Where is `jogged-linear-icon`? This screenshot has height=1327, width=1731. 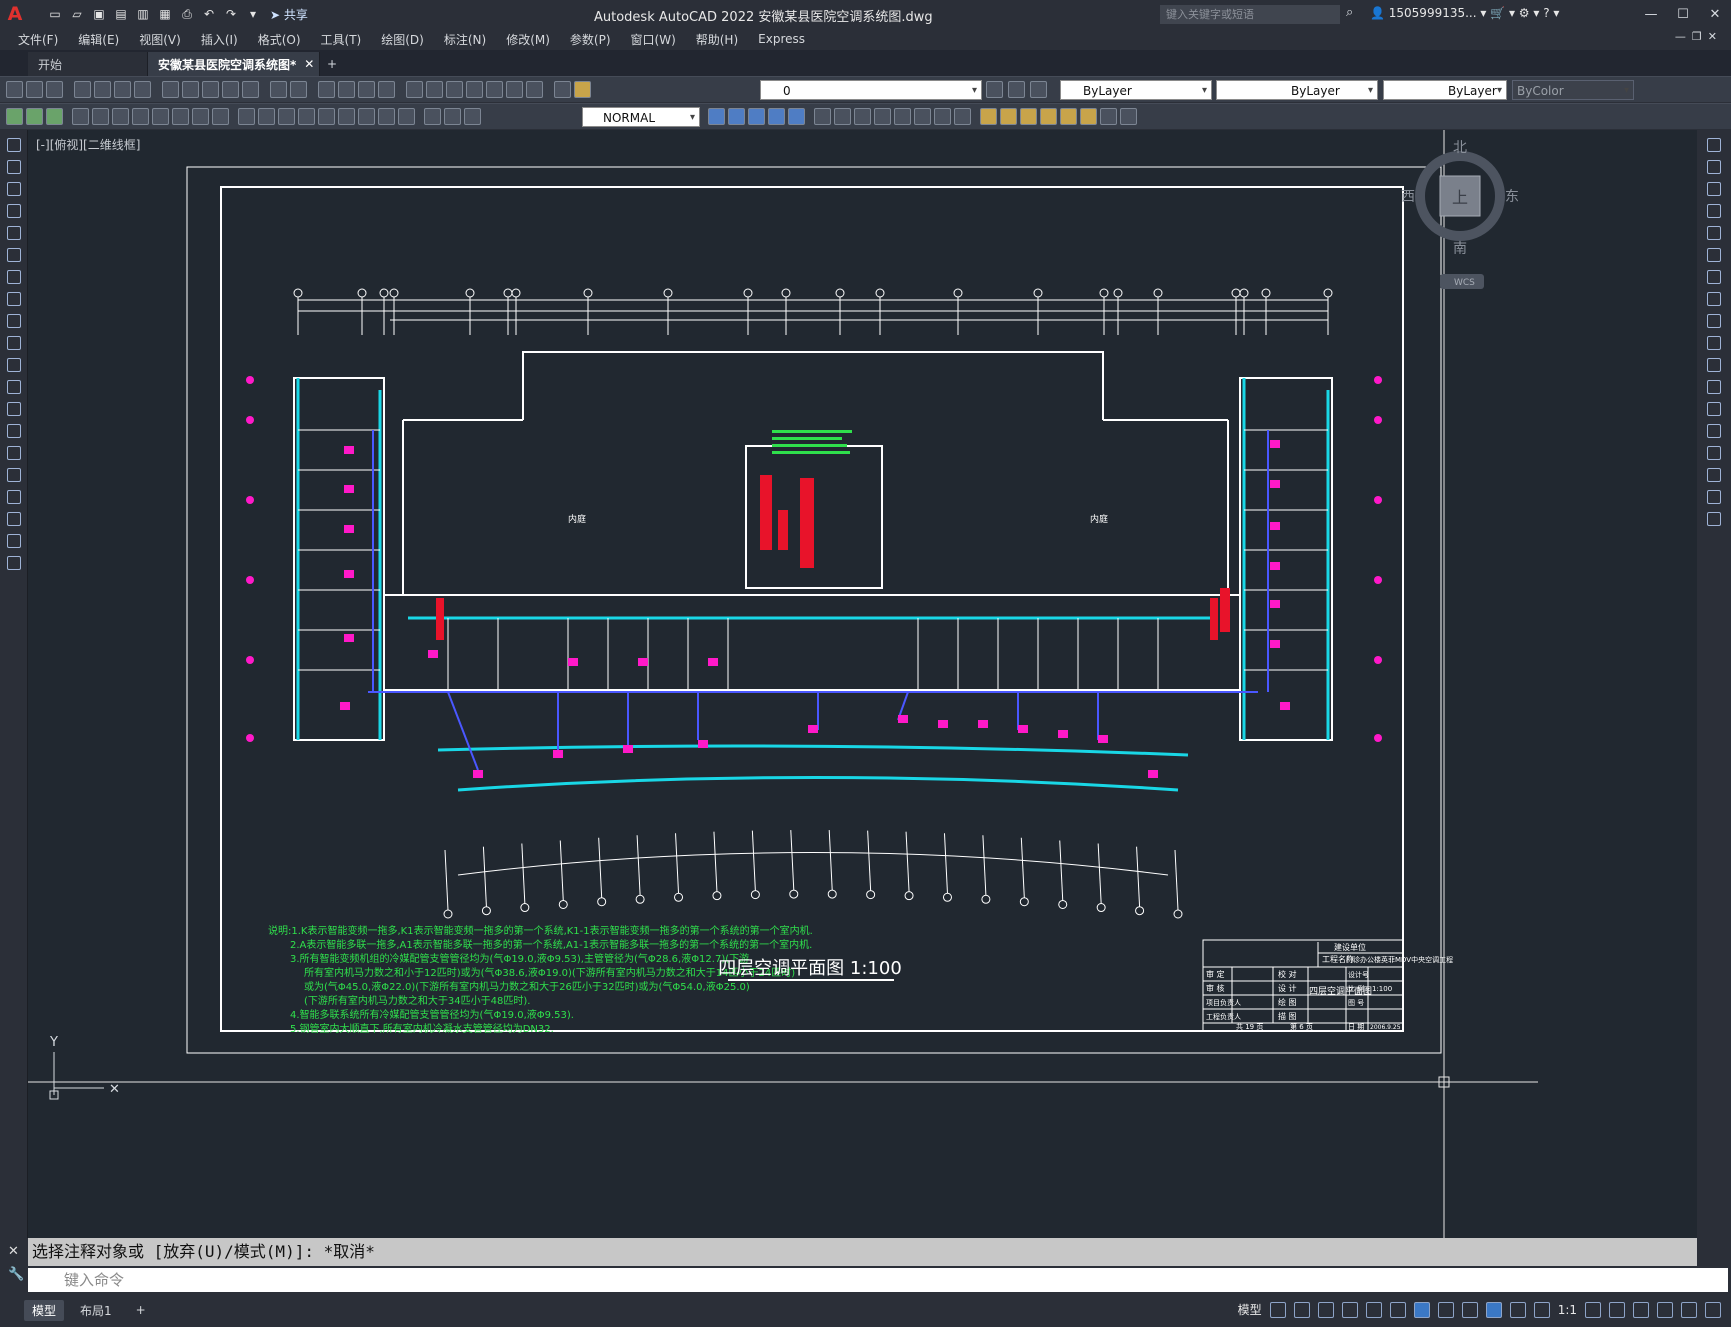 jogged-linear-icon is located at coordinates (406, 116).